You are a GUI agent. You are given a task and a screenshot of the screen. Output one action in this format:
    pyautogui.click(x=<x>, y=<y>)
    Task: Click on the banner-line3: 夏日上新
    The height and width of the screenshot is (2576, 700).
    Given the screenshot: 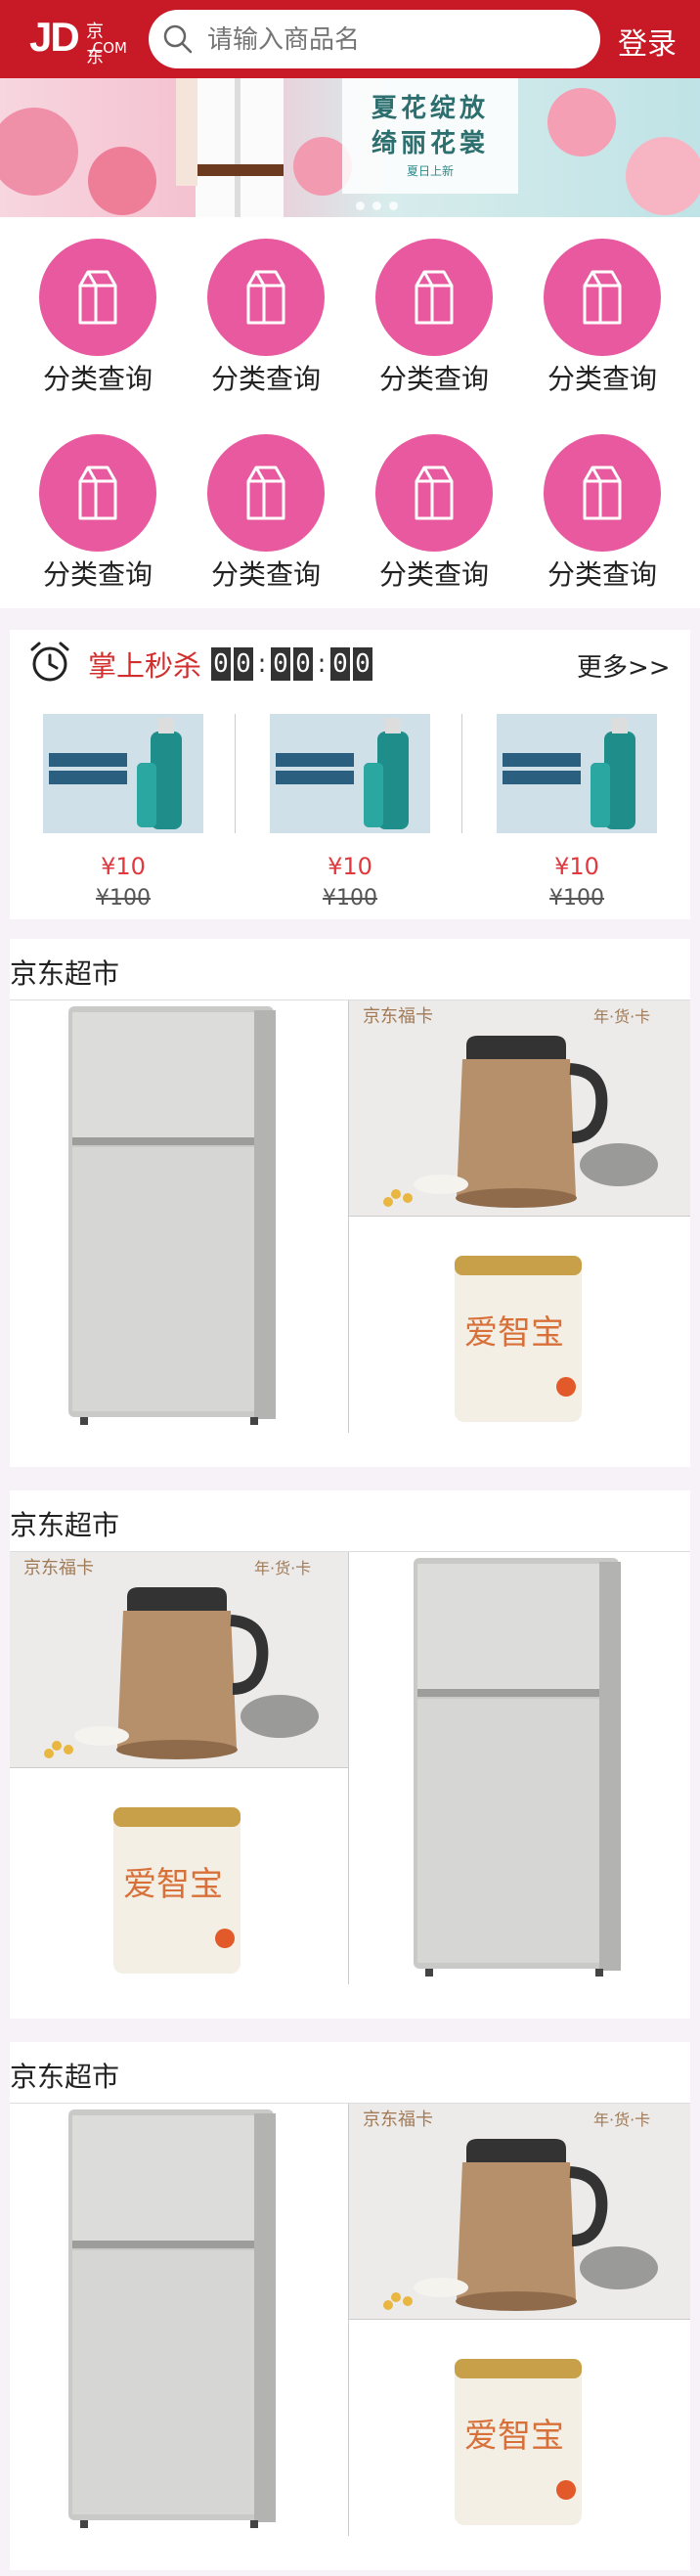 What is the action you would take?
    pyautogui.click(x=430, y=171)
    